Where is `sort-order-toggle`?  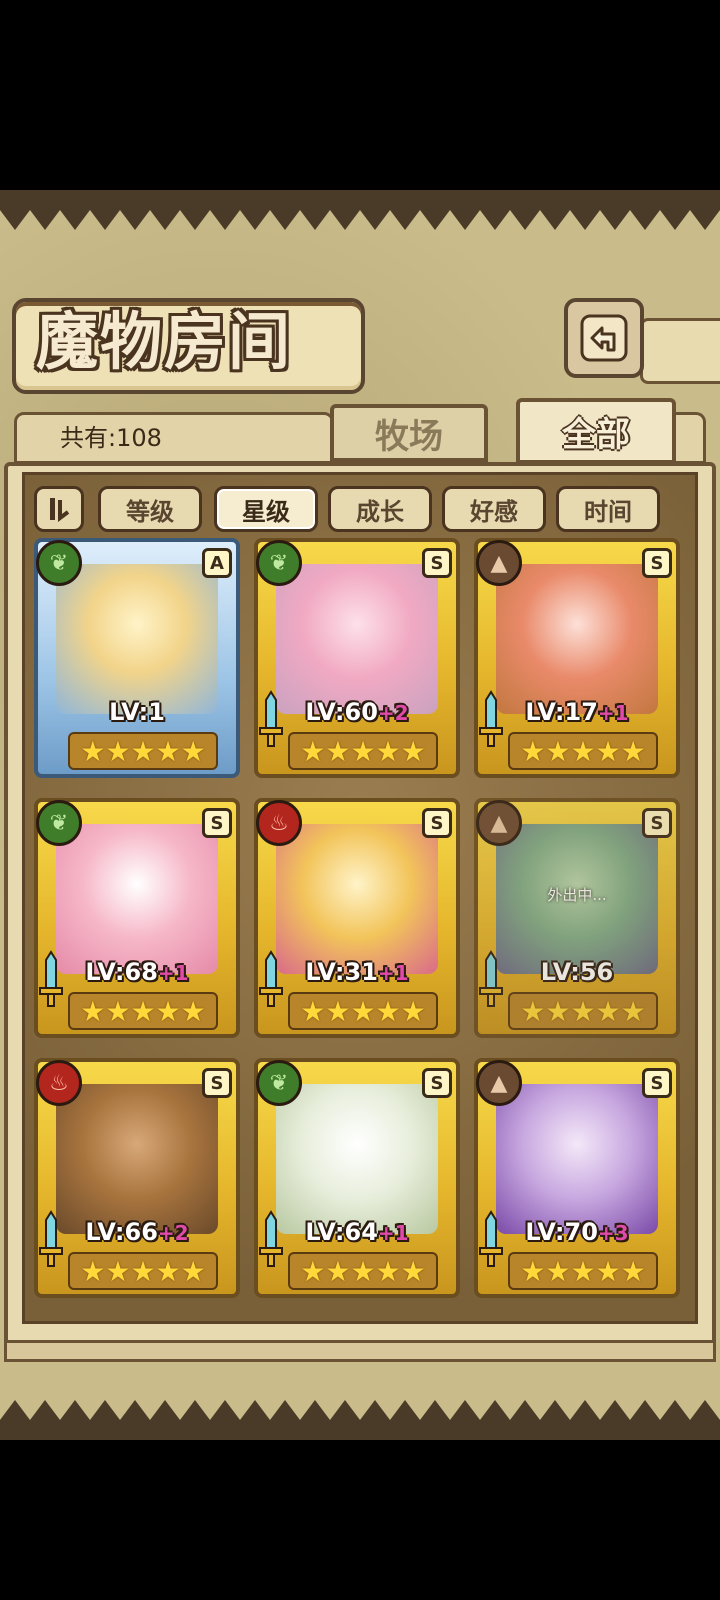 sort-order-toggle is located at coordinates (59, 509).